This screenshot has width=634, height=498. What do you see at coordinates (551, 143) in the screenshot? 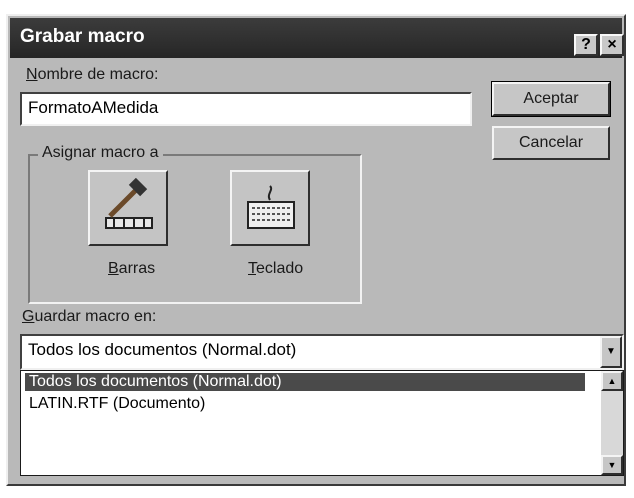
I see `cancel-button: Cancelar` at bounding box center [551, 143].